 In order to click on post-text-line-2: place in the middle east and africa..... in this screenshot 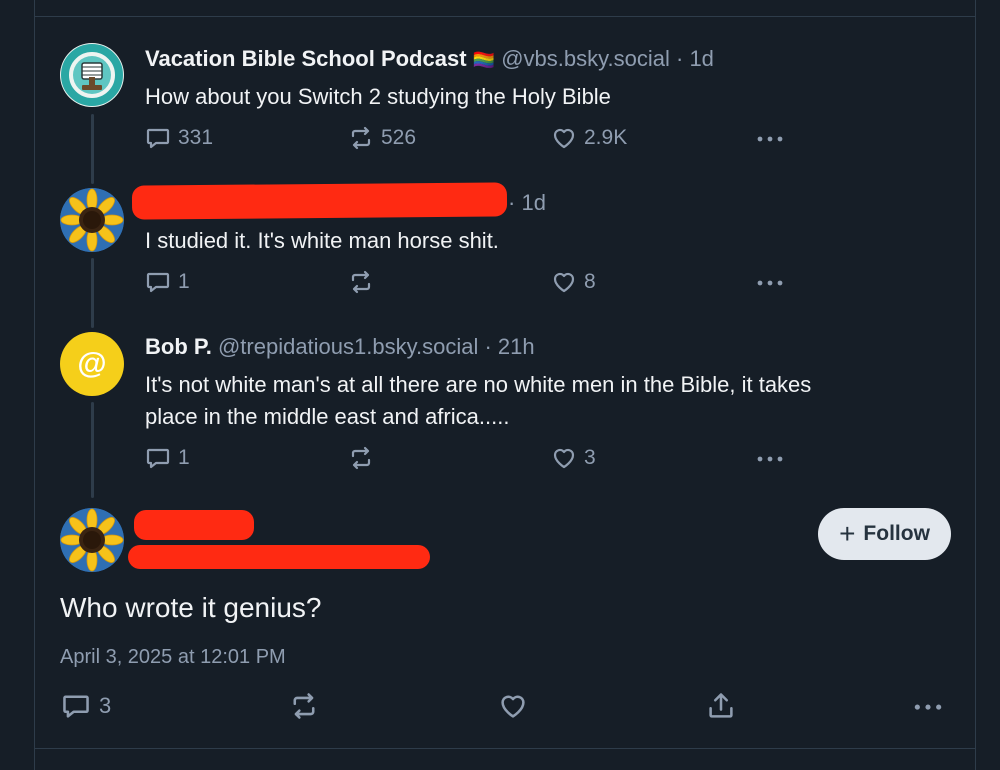, I will do `click(327, 416)`.